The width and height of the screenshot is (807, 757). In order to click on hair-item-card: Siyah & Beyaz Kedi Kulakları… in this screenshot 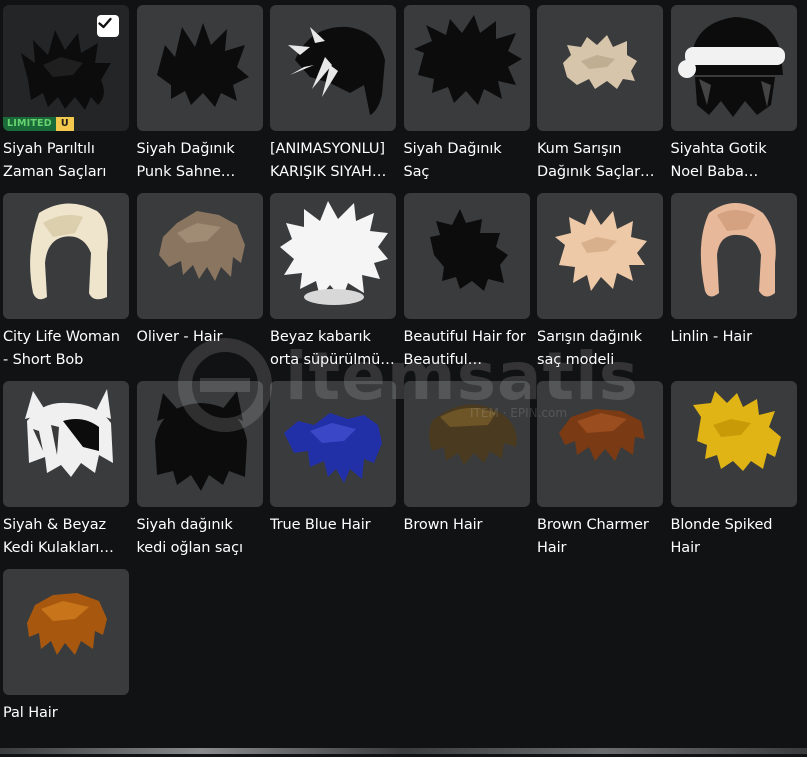, I will do `click(66, 475)`.